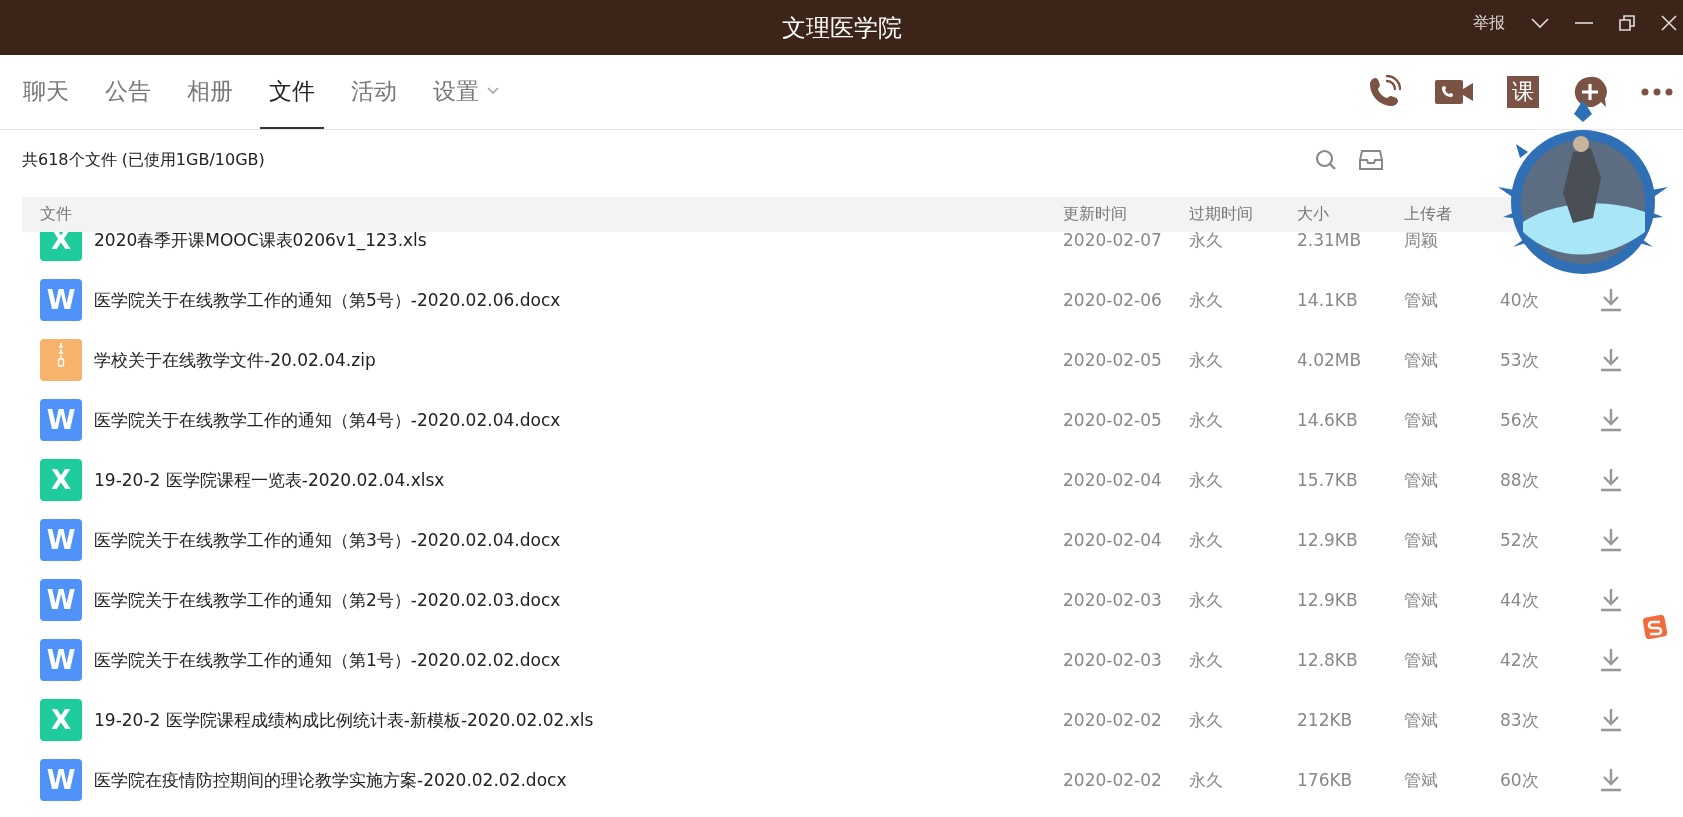 The height and width of the screenshot is (817, 1683). Describe the element at coordinates (1657, 92) in the screenshot. I see `more-icon` at that location.